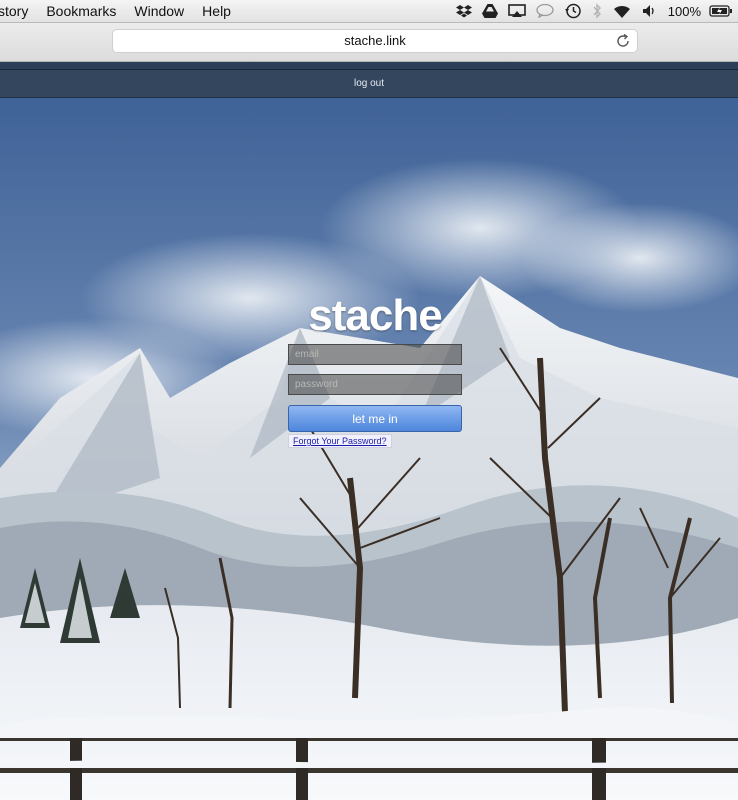  Describe the element at coordinates (18, 11) in the screenshot. I see `menu-history: story` at that location.